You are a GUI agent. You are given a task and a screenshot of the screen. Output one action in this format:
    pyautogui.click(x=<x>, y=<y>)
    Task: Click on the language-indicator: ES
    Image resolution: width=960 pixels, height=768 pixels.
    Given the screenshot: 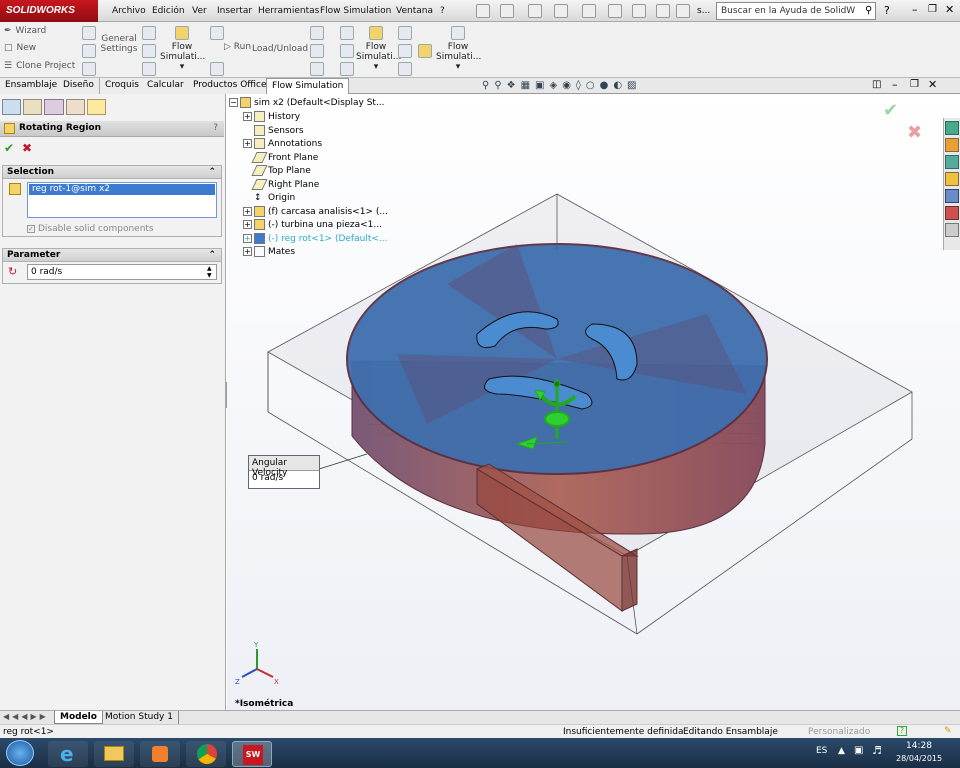 What is the action you would take?
    pyautogui.click(x=821, y=751)
    